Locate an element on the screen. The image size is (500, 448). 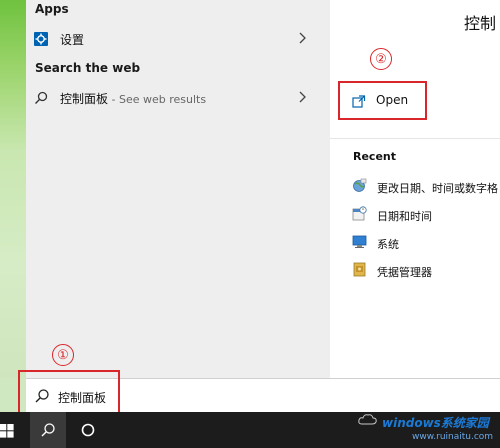
windows-logo-icon is located at coordinates (7, 432).